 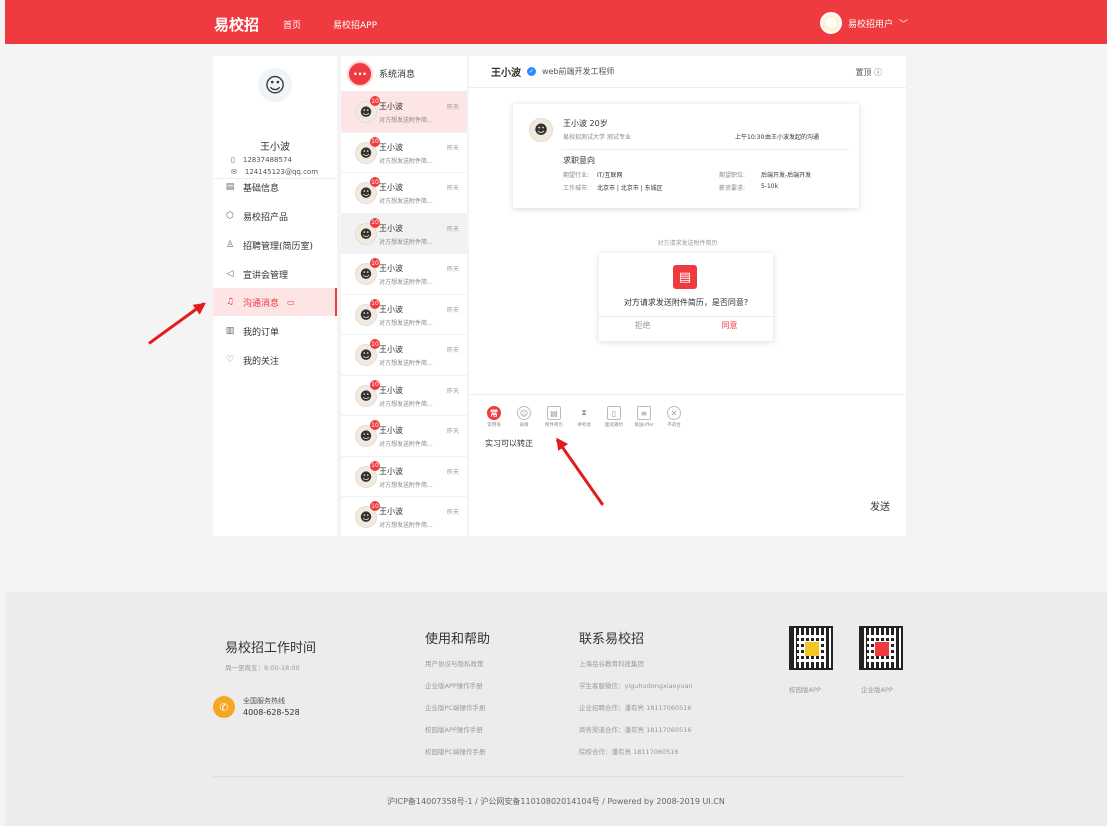 What do you see at coordinates (275, 360) in the screenshot?
I see `menu-follow: ♡ 我的关注` at bounding box center [275, 360].